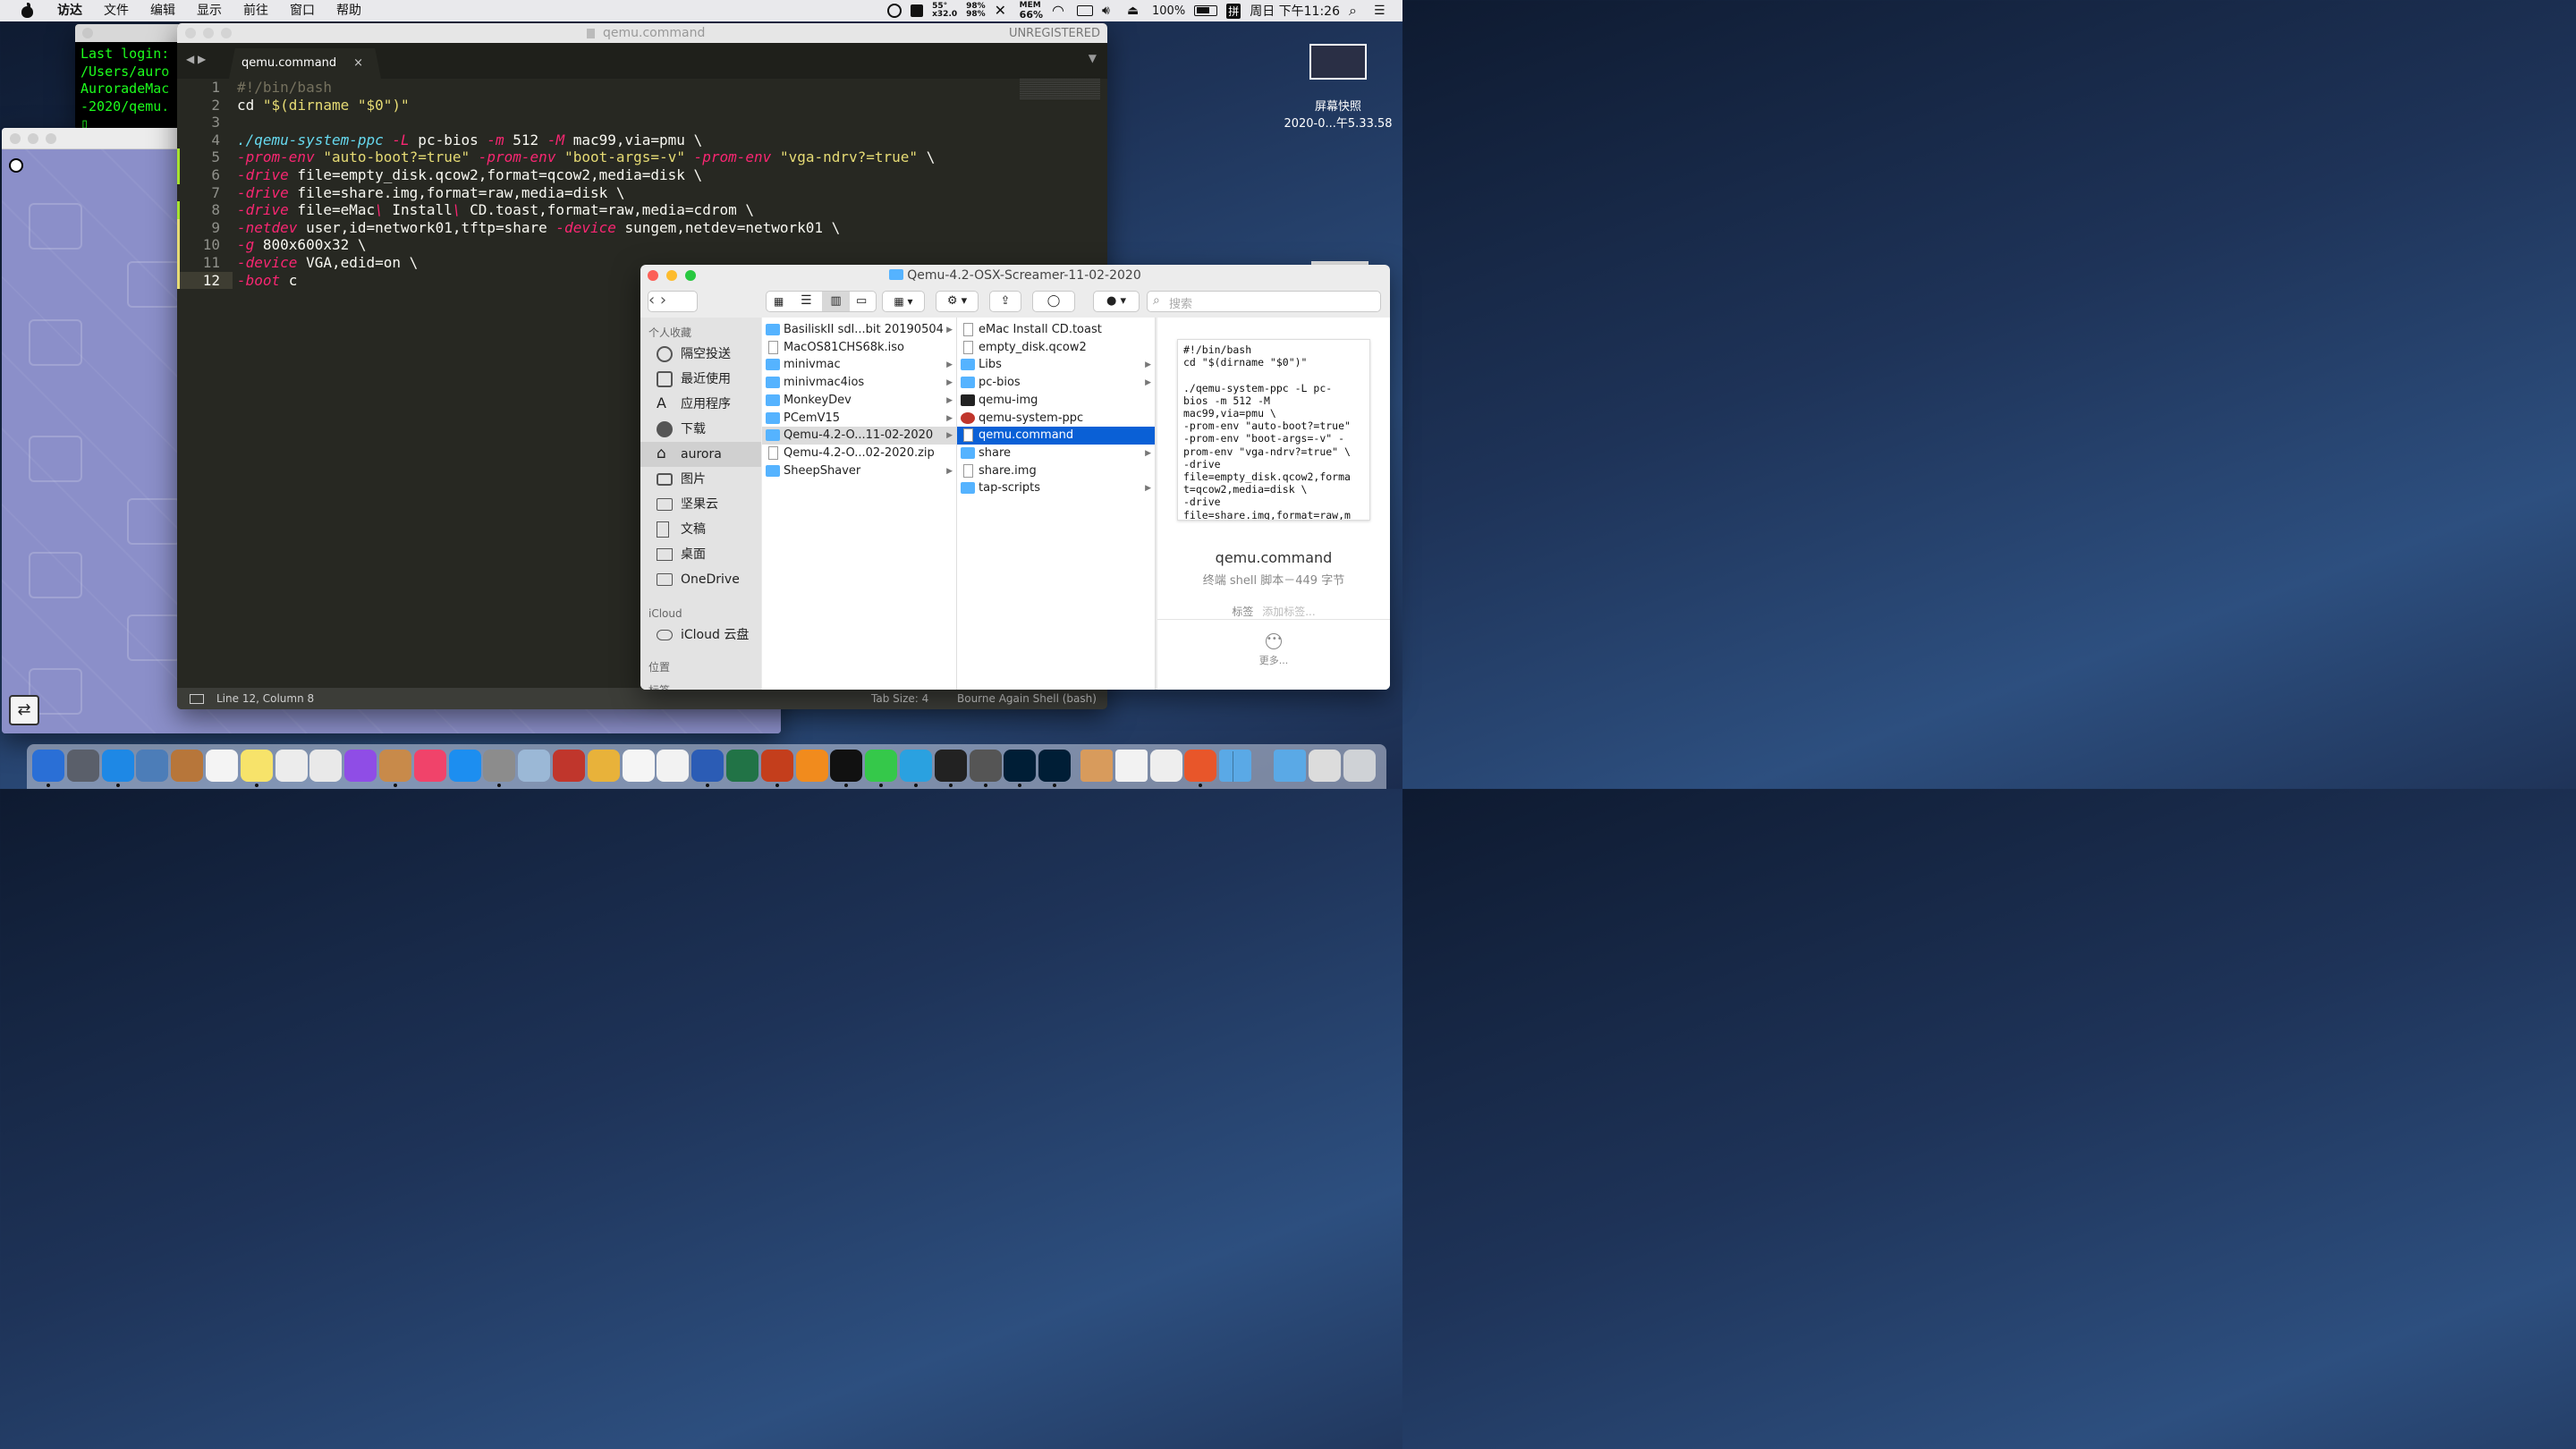 This screenshot has width=2576, height=1449. Describe the element at coordinates (27, 11) in the screenshot. I see `apple-menu-icon` at that location.